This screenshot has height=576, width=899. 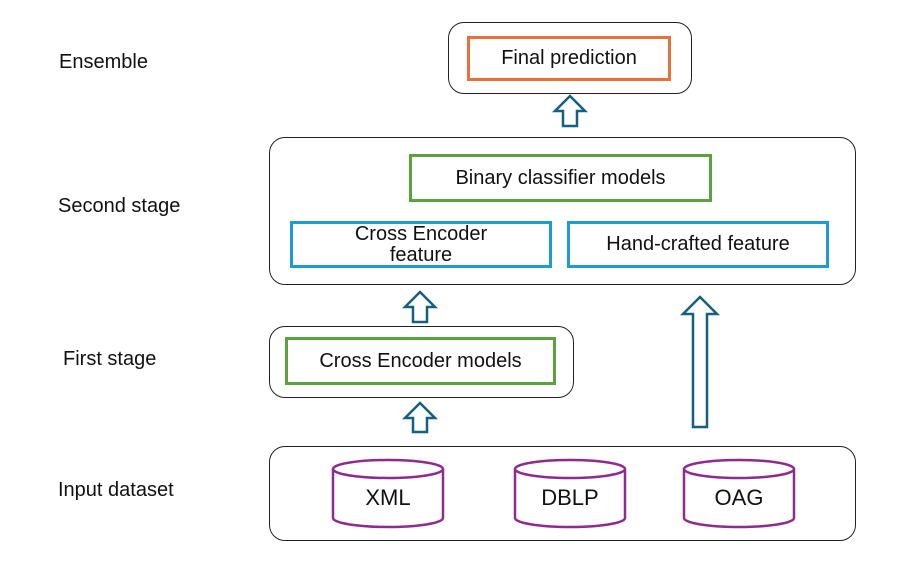 I want to click on database-icon-dblp: DBLP, so click(x=570, y=493).